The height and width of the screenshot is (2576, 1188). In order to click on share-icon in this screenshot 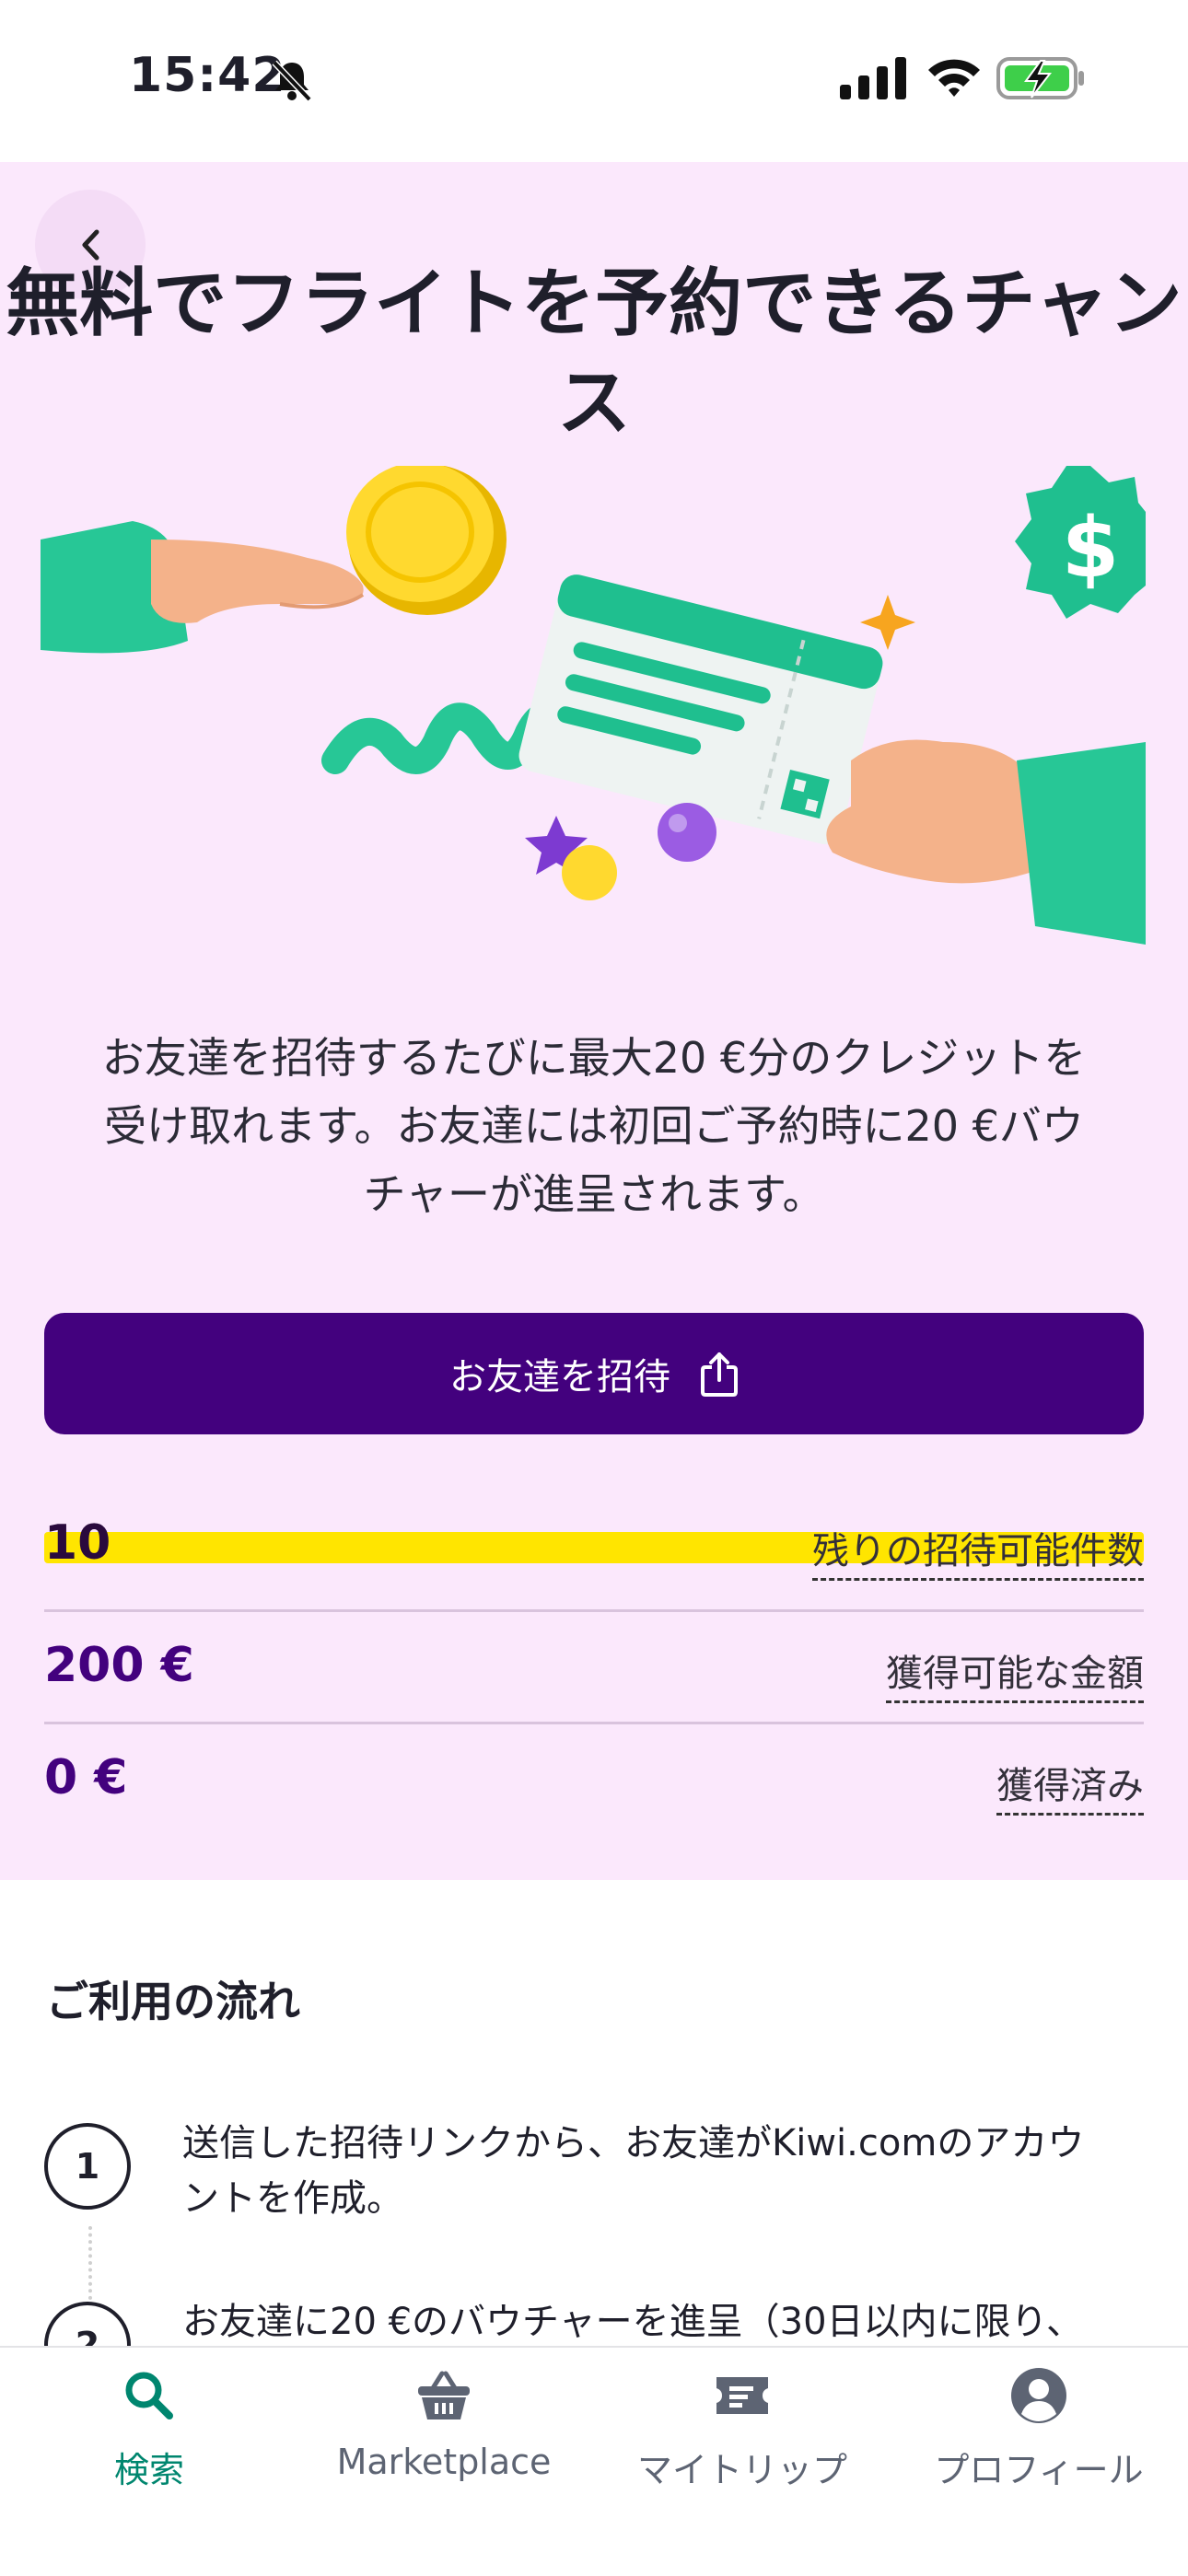, I will do `click(719, 1374)`.